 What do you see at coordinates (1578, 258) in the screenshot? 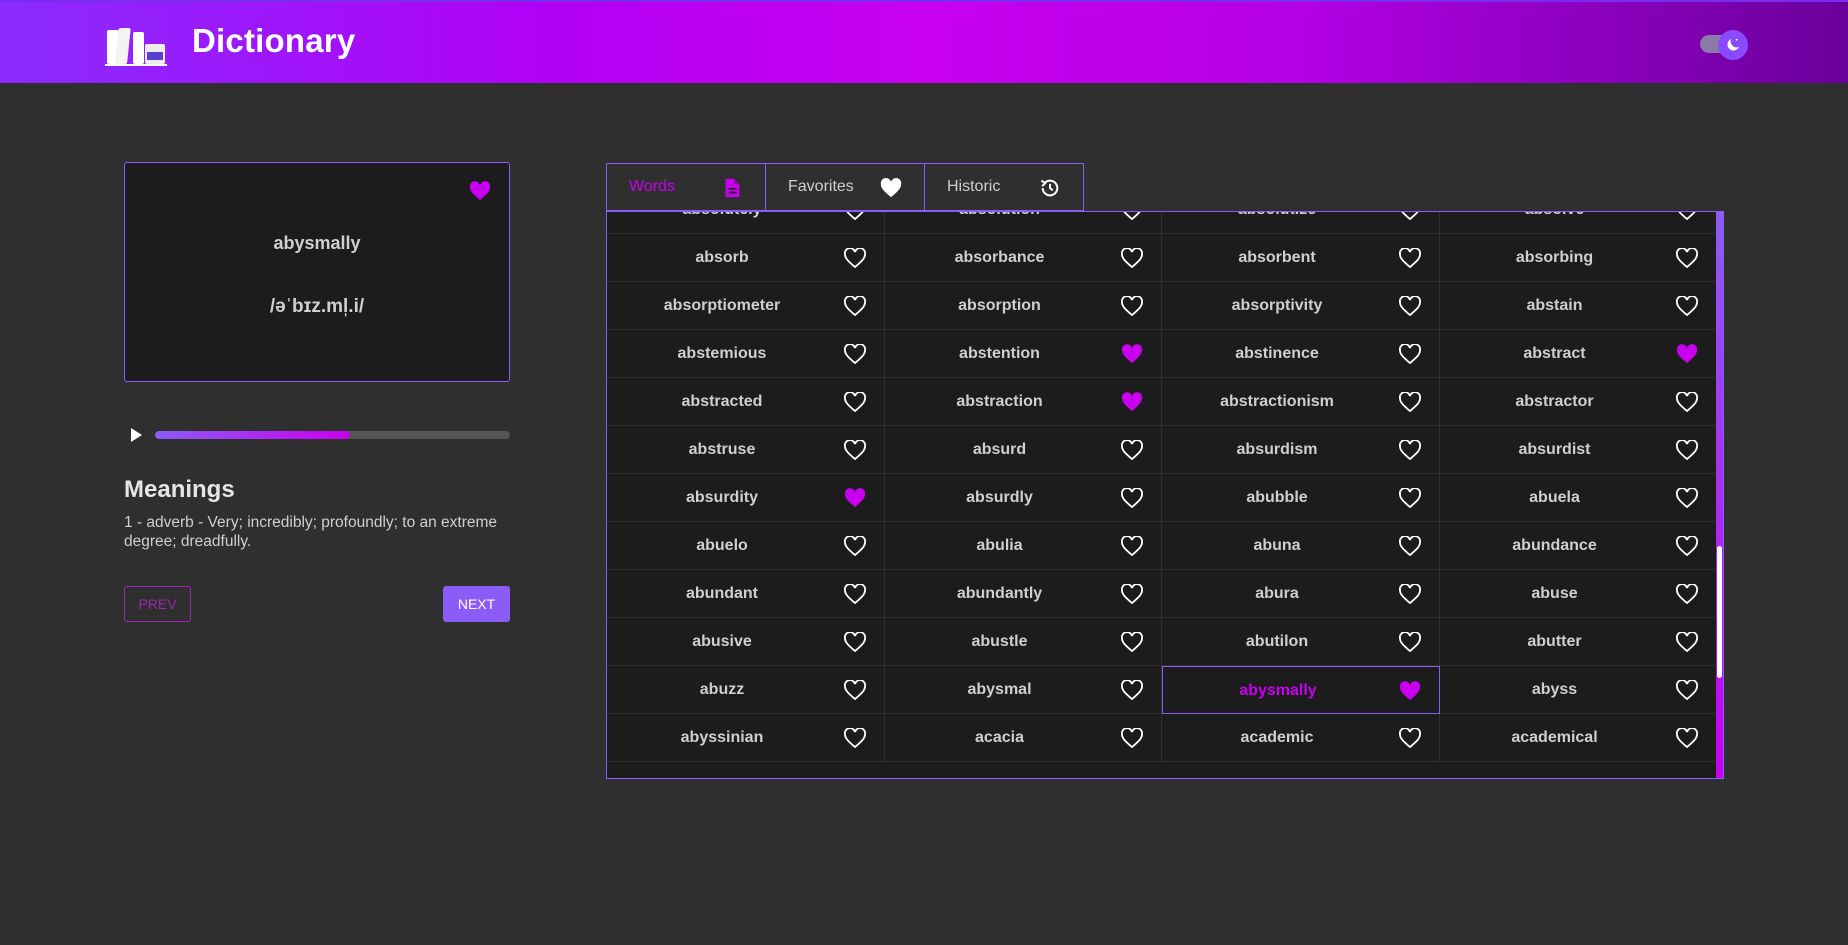
I see `word-cell: absorbing` at bounding box center [1578, 258].